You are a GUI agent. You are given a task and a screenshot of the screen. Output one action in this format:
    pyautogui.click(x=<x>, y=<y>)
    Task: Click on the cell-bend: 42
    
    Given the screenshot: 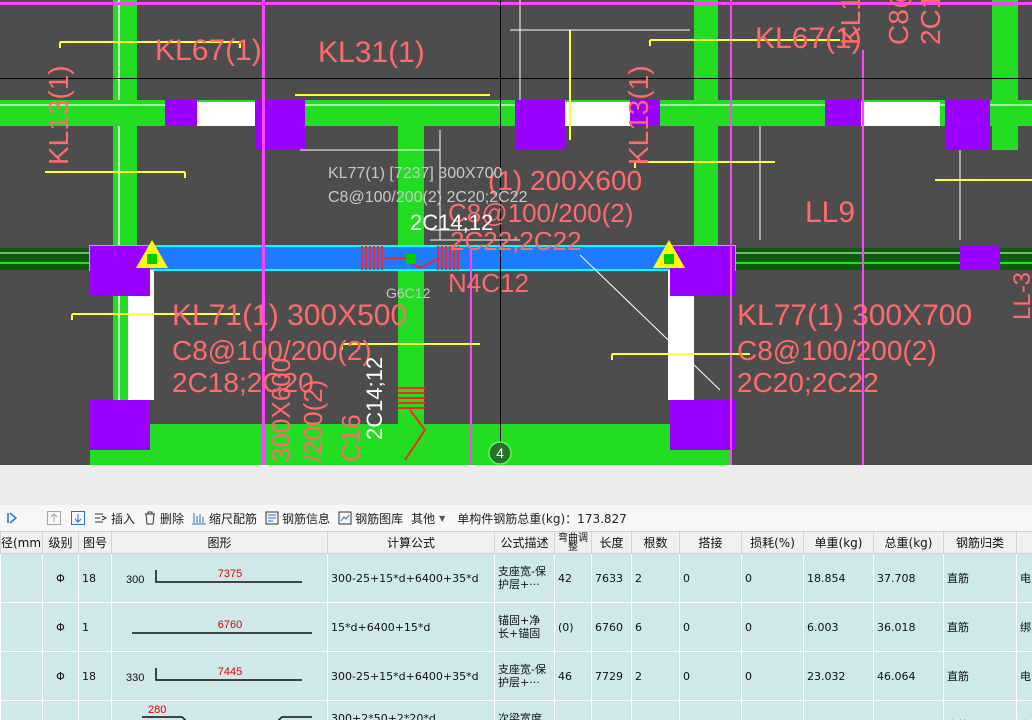 What is the action you would take?
    pyautogui.click(x=573, y=578)
    